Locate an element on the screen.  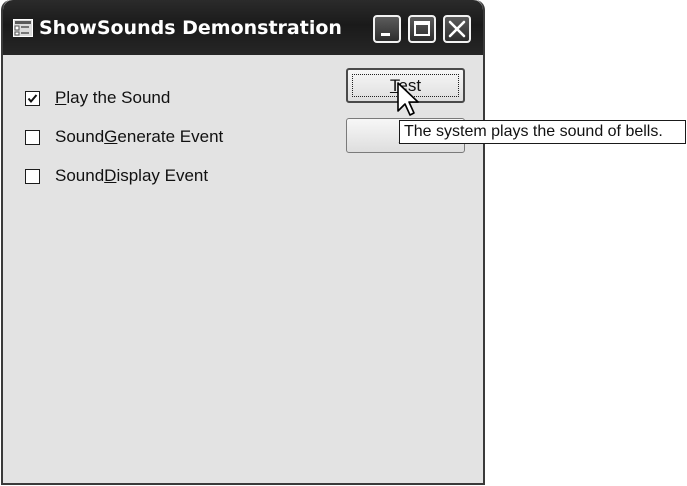
checkbox-sound-display-event: SoundDisplay Event is located at coordinates (116, 176).